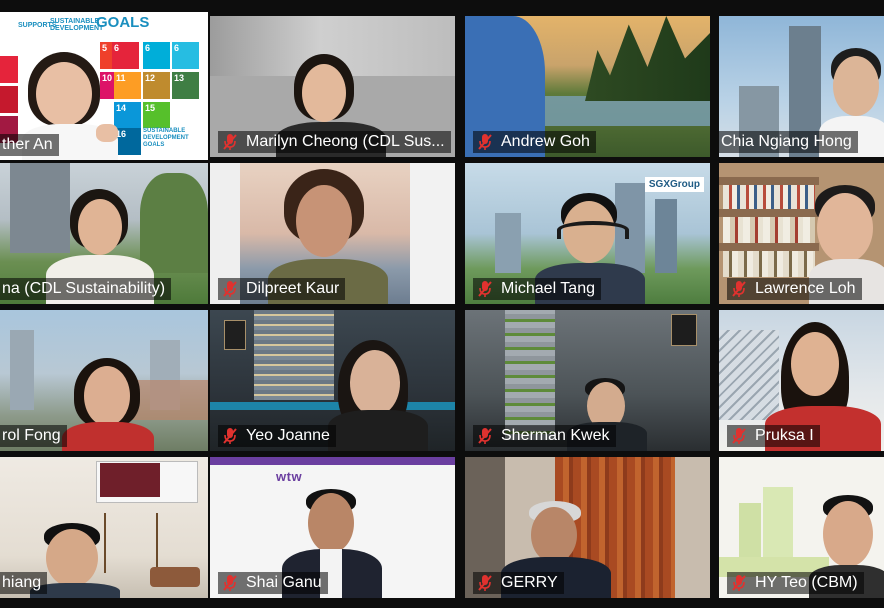 This screenshot has height=608, width=884. Describe the element at coordinates (674, 184) in the screenshot. I see `sgx-logo: SGXGroup` at that location.